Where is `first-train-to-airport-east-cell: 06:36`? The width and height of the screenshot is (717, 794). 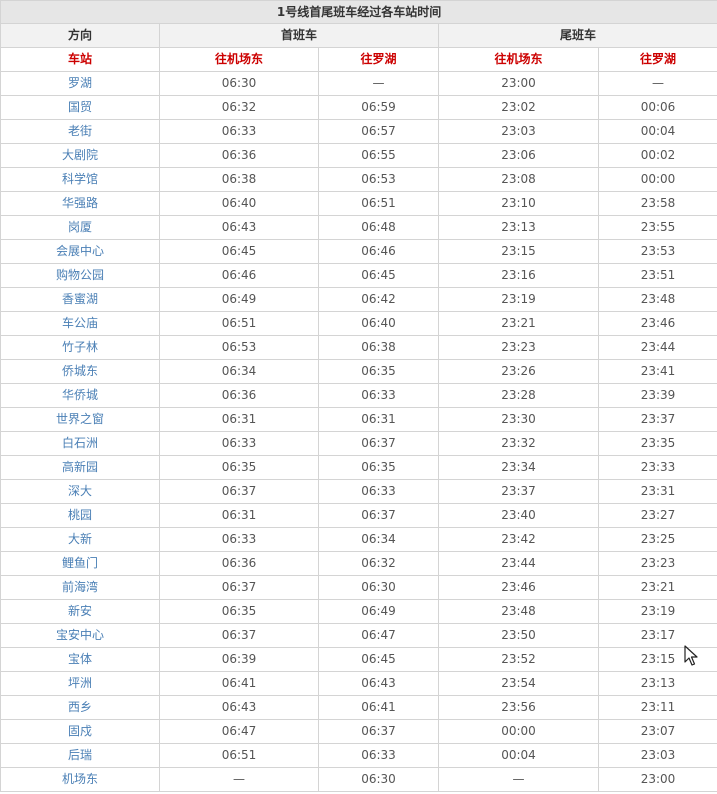 first-train-to-airport-east-cell: 06:36 is located at coordinates (239, 395).